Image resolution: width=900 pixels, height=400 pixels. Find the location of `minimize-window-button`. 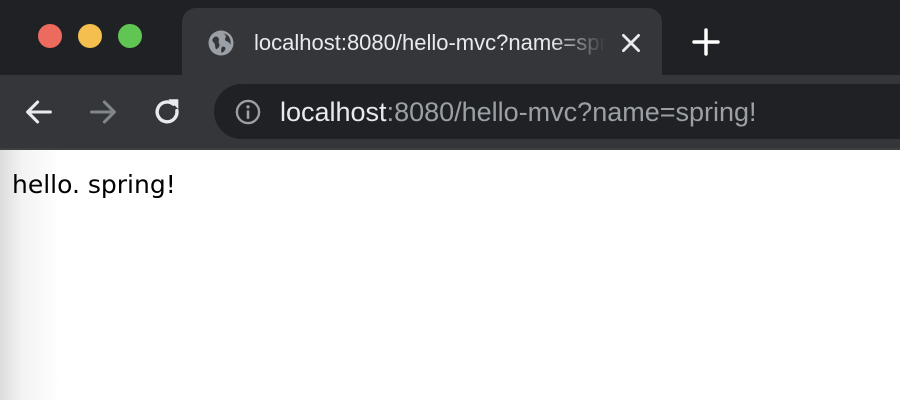

minimize-window-button is located at coordinates (90, 36).